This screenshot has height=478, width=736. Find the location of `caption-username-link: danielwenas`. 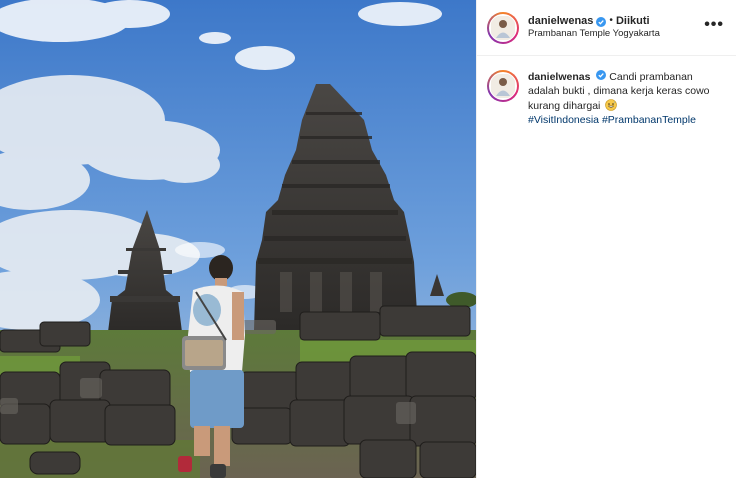

caption-username-link: danielwenas is located at coordinates (559, 77).